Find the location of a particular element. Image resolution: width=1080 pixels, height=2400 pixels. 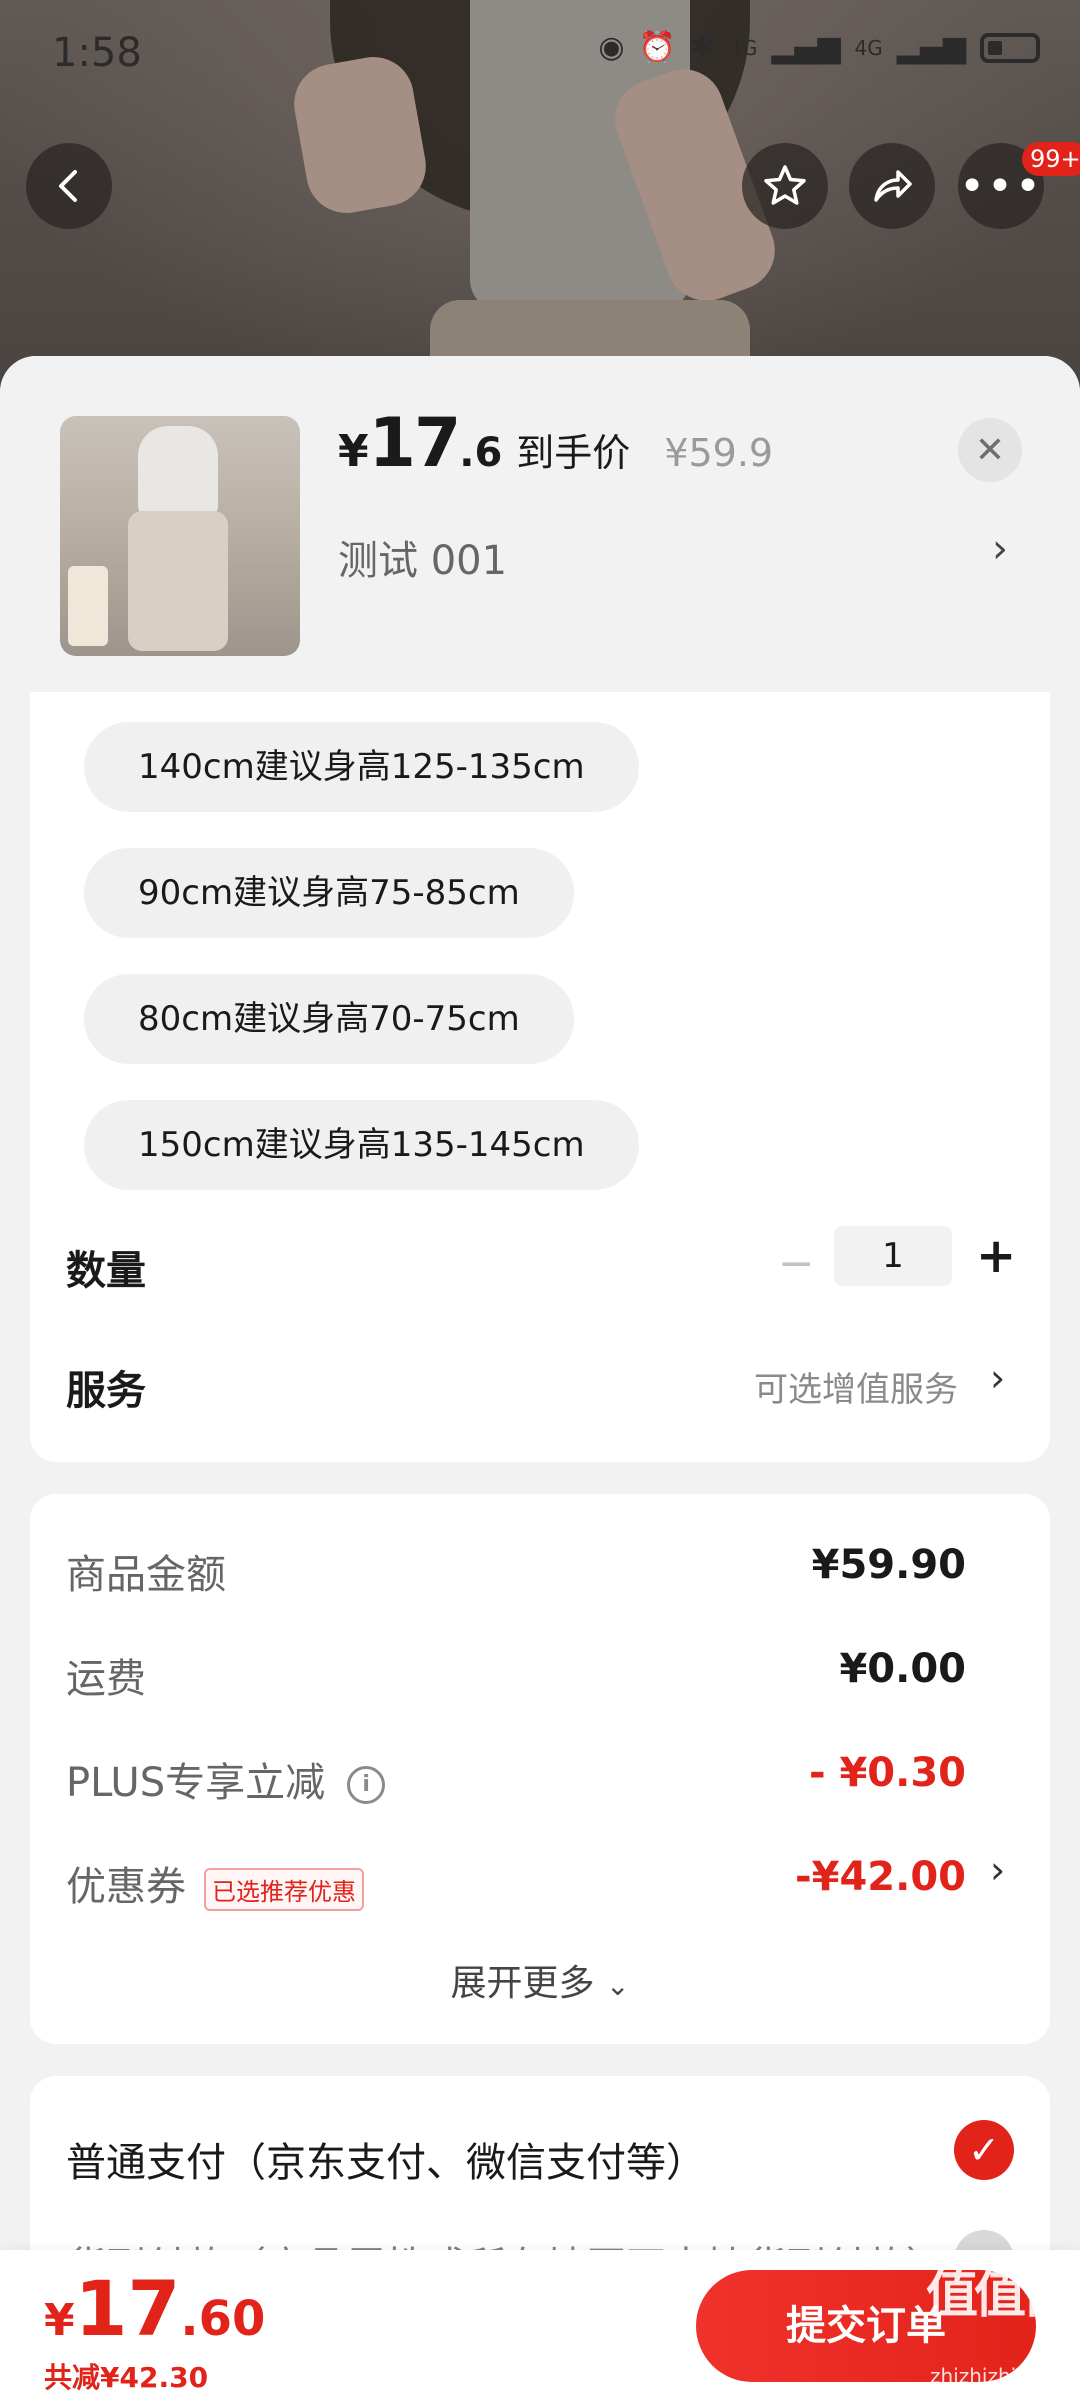

product-thumbnail is located at coordinates (180, 536).